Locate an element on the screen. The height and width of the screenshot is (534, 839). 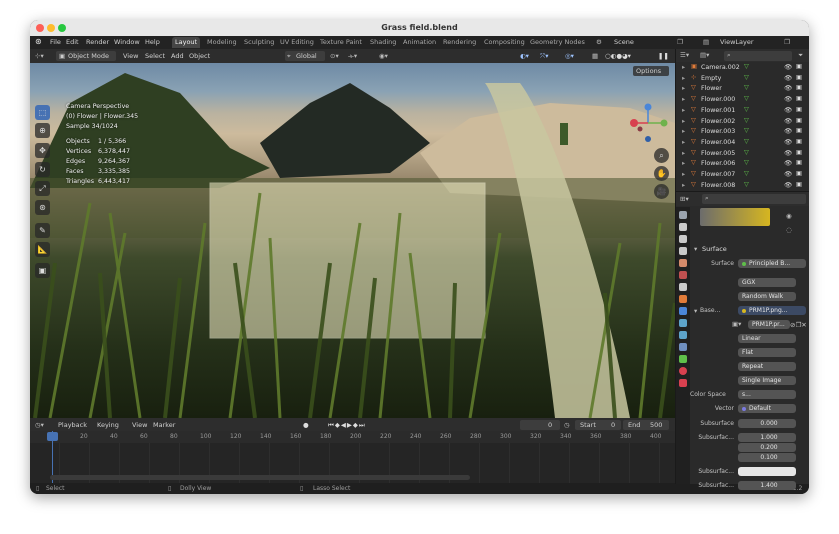
tool-tab-icon is located at coordinates (683, 215).